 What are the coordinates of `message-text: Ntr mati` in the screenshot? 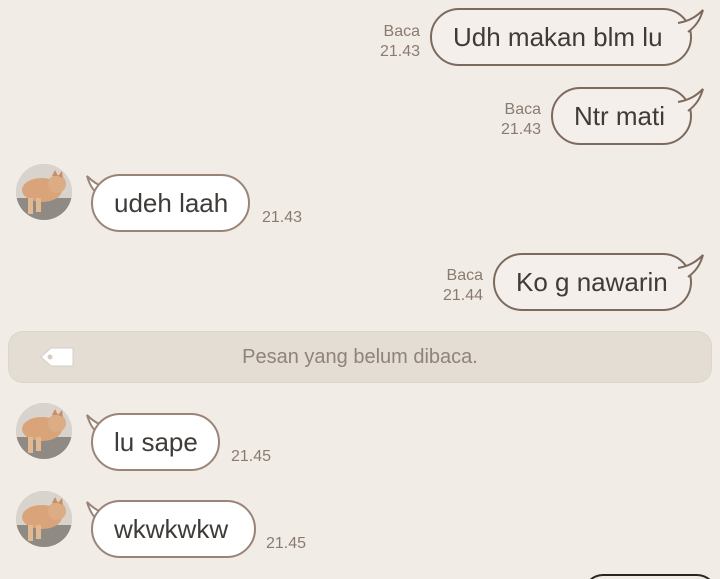 It's located at (619, 116).